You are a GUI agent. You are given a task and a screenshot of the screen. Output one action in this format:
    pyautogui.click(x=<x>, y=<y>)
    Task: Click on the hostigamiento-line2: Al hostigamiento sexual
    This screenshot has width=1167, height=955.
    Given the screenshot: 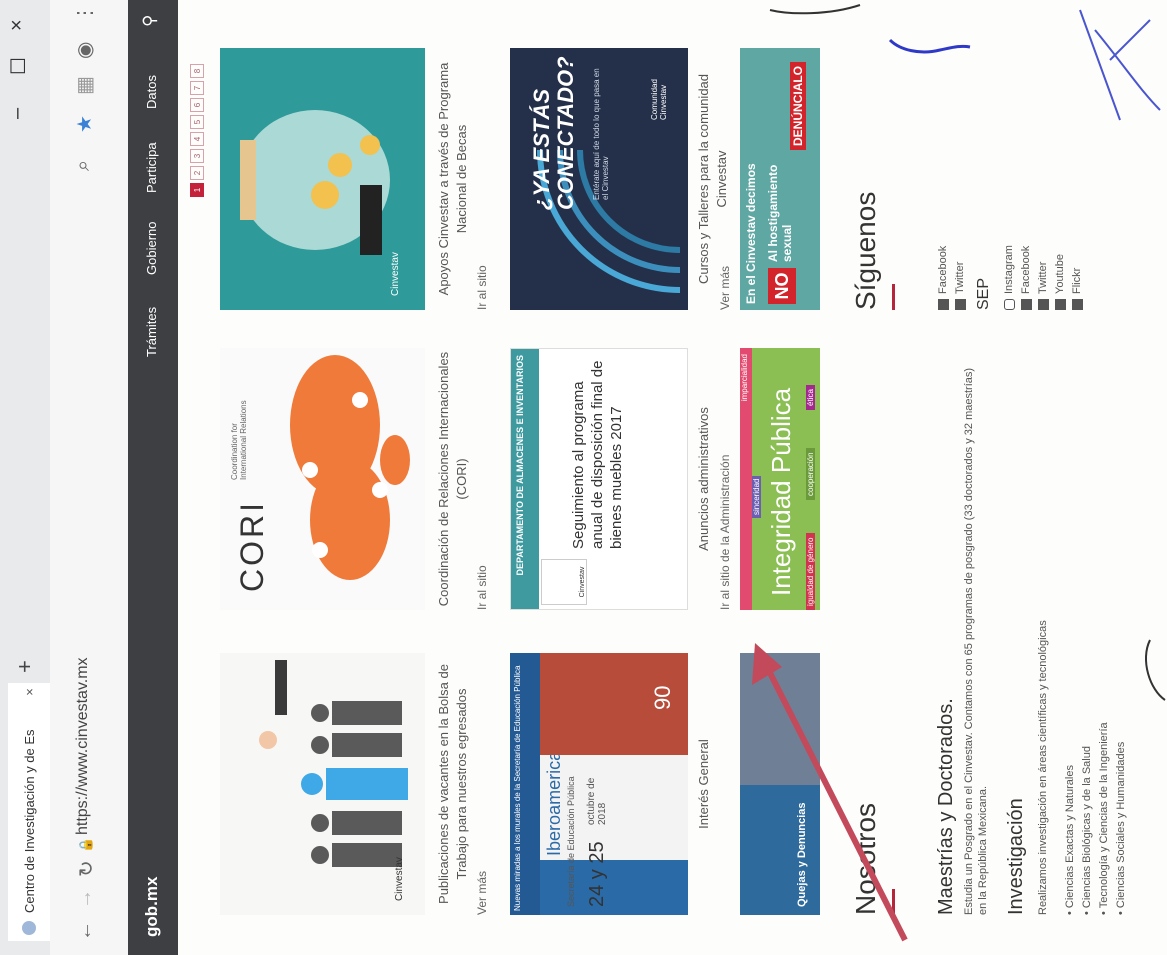 What is the action you would take?
    pyautogui.click(x=780, y=213)
    